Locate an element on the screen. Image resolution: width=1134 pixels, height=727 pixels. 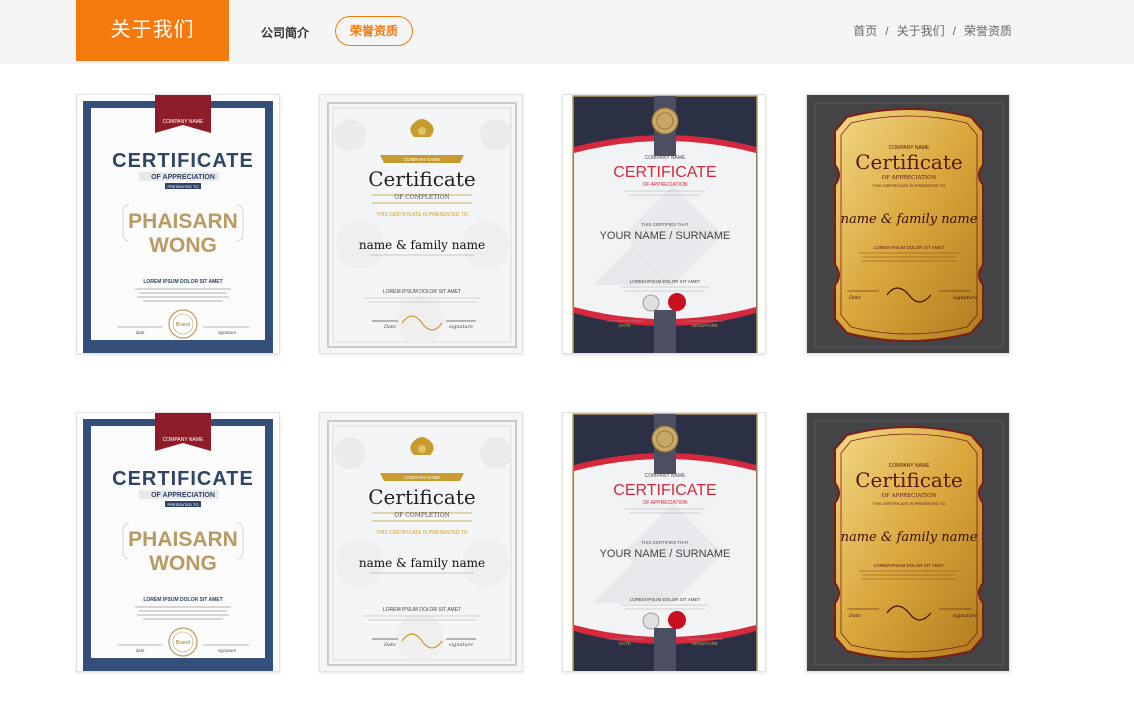
section-title: 关于我们 is located at coordinates (152, 30).